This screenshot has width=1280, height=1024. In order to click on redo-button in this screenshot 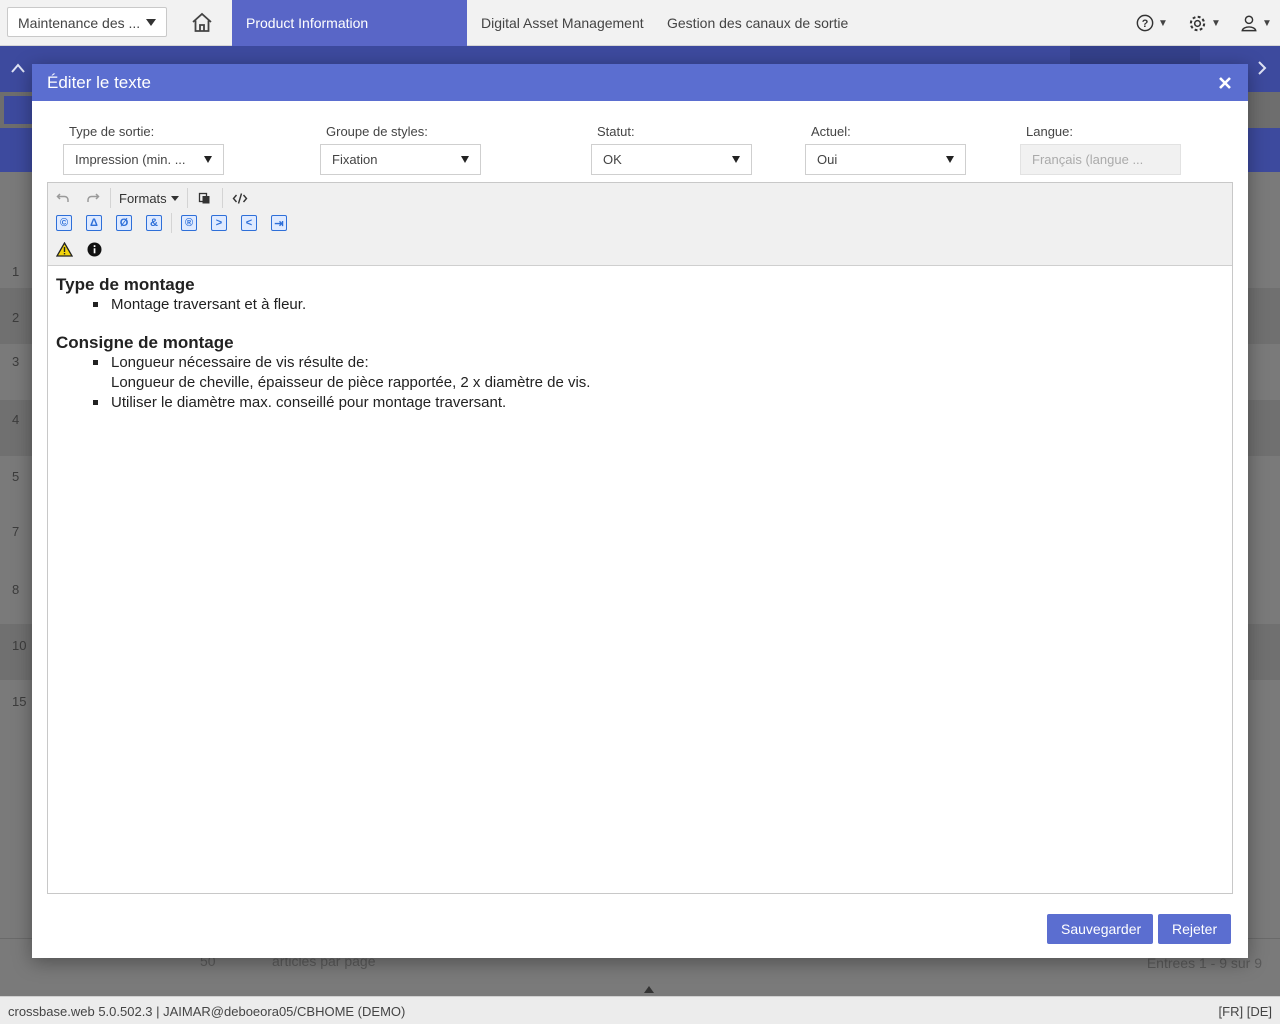, I will do `click(93, 198)`.